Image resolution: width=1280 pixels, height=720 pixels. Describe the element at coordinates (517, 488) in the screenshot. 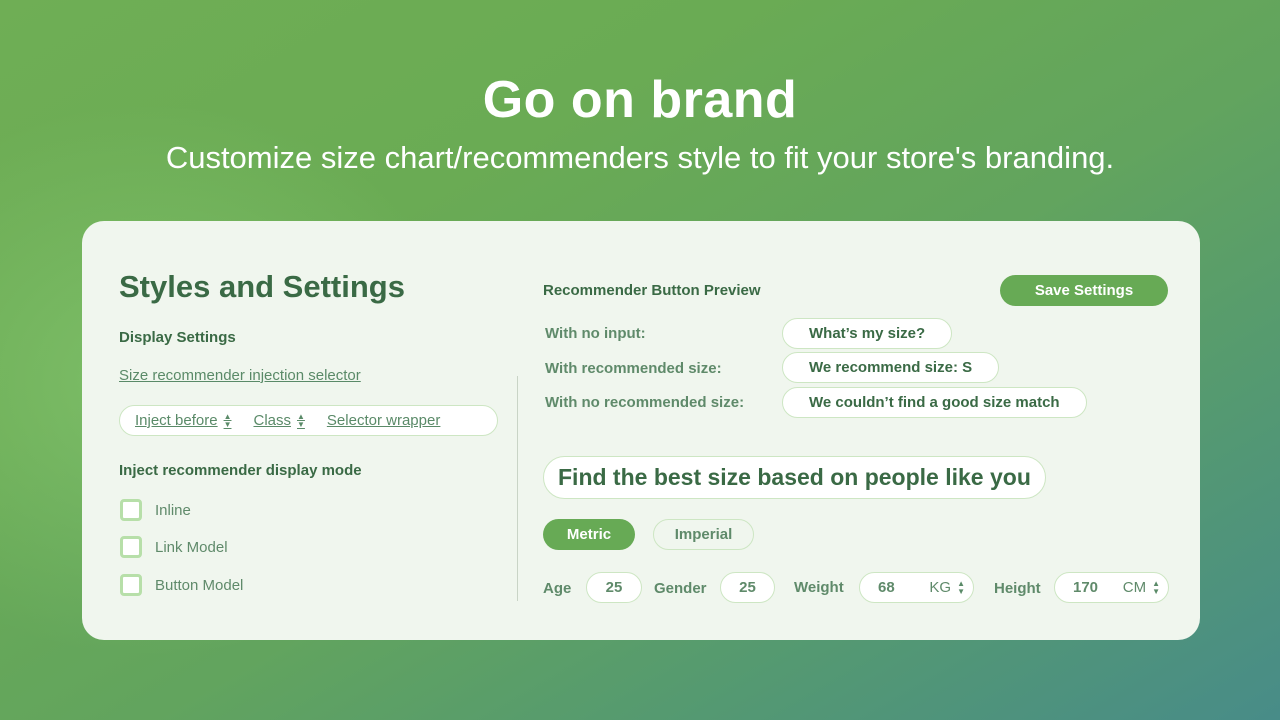

I see `column-divider` at that location.